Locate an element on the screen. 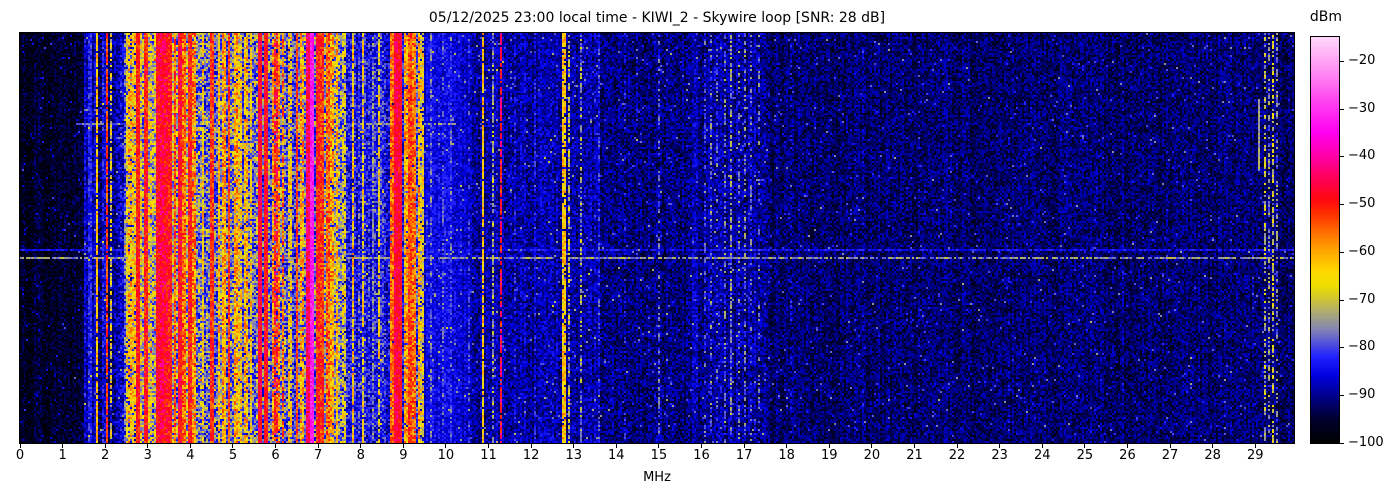 The width and height of the screenshot is (1400, 500). x-tick-label: 29 is located at coordinates (1255, 455).